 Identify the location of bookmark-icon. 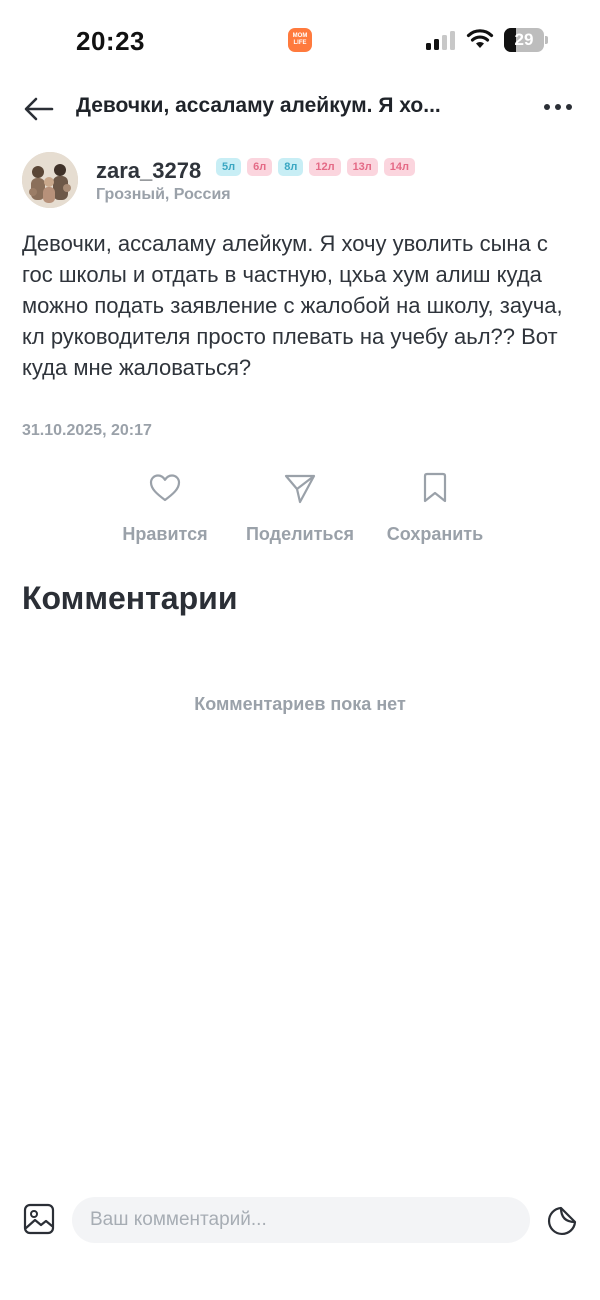
(435, 487).